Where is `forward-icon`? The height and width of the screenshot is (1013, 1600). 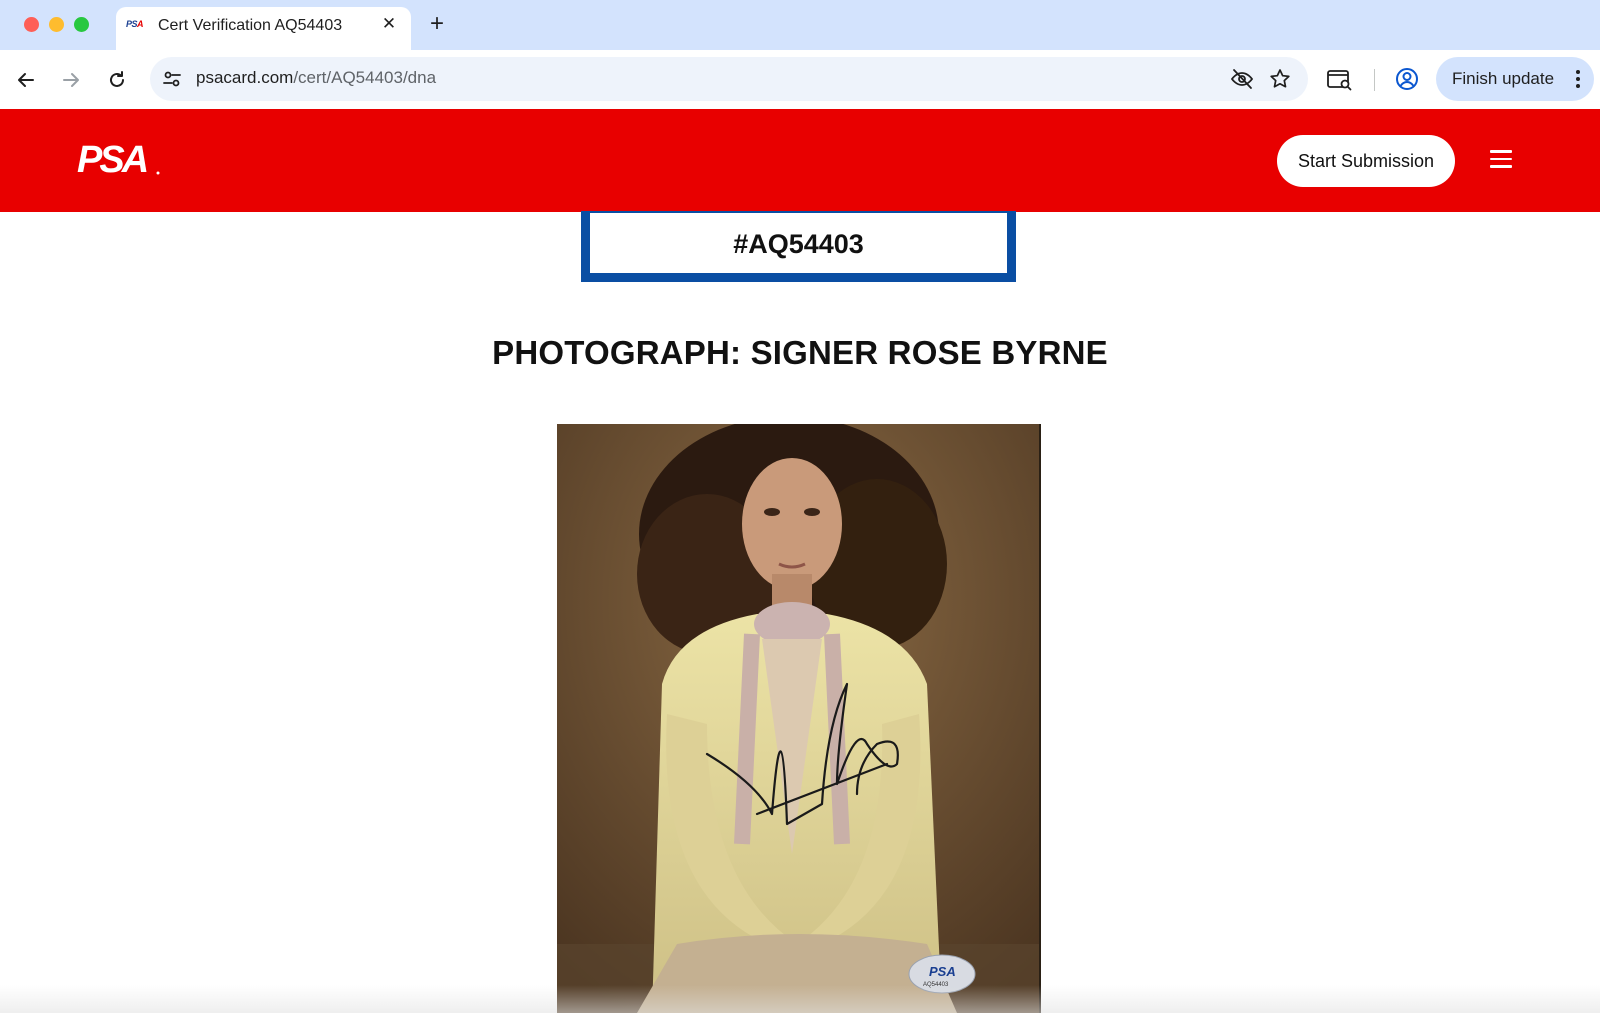
forward-icon is located at coordinates (71, 80).